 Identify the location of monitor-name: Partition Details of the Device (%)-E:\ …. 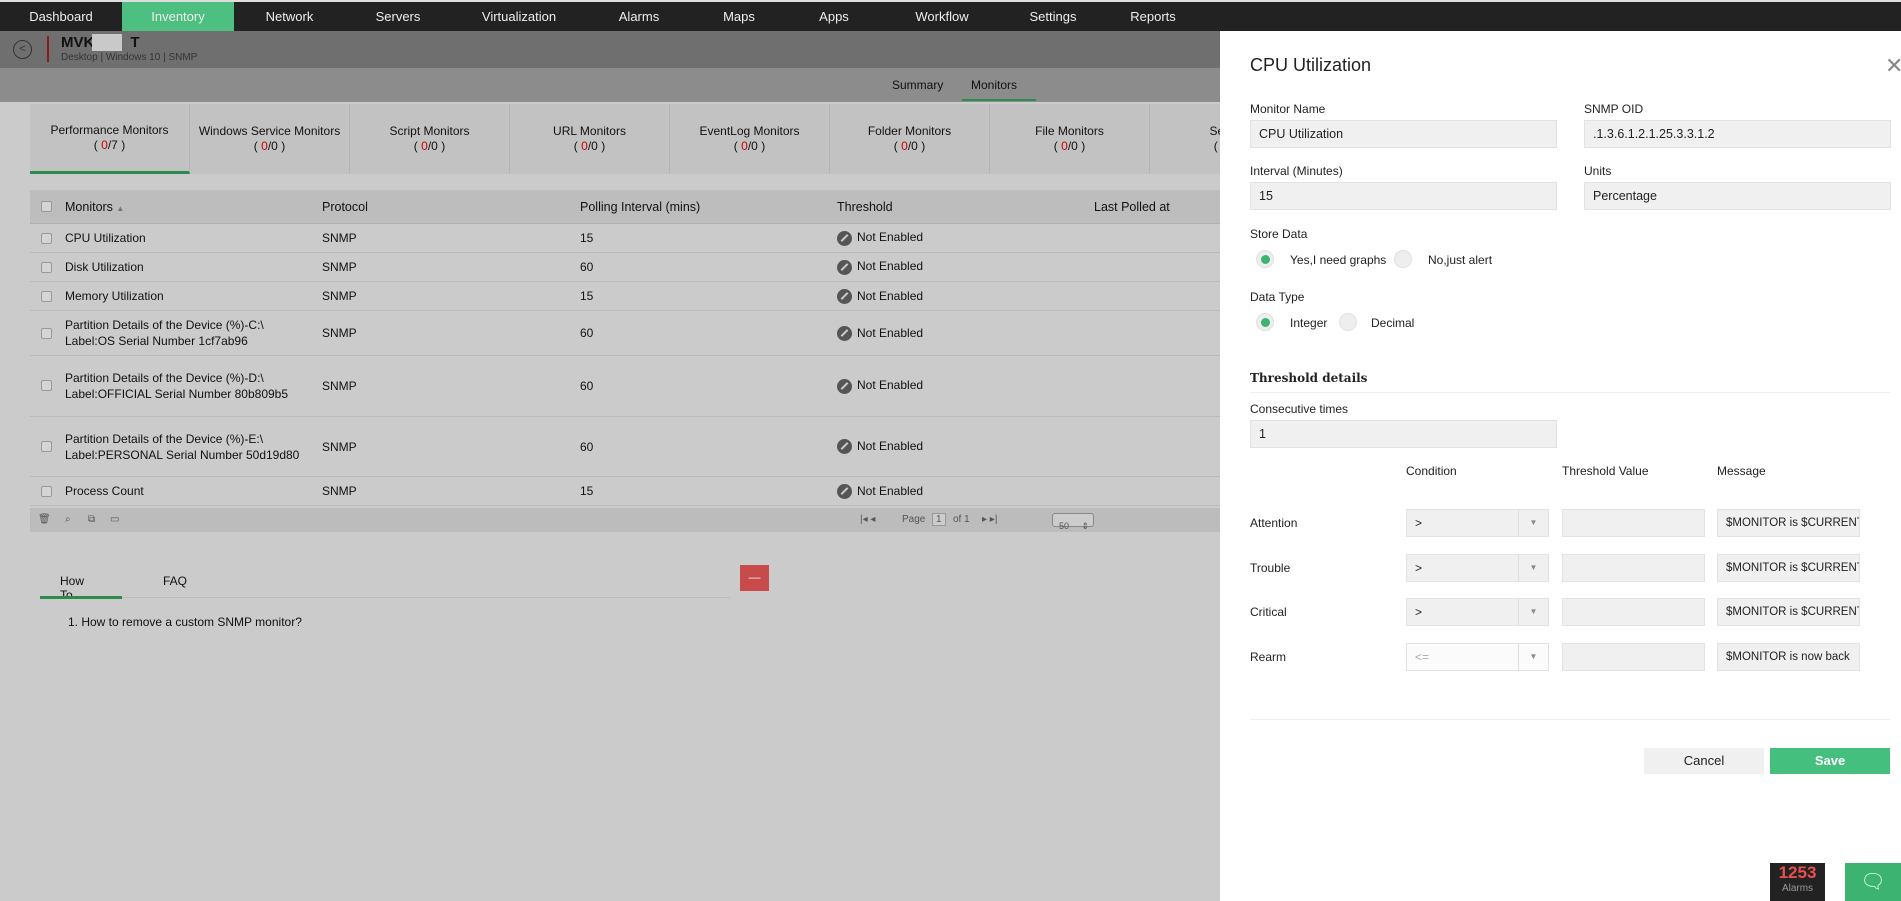
(193, 447).